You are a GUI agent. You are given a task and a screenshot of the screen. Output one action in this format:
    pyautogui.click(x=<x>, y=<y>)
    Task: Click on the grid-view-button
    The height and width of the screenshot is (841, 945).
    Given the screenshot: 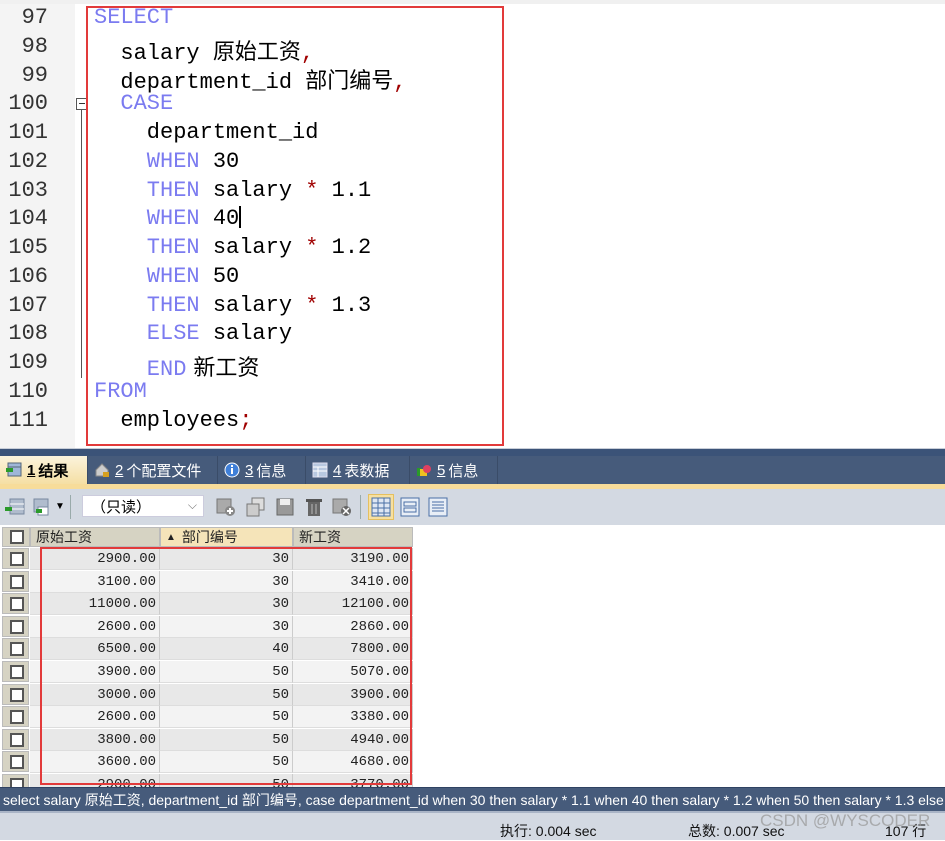 What is the action you would take?
    pyautogui.click(x=381, y=507)
    